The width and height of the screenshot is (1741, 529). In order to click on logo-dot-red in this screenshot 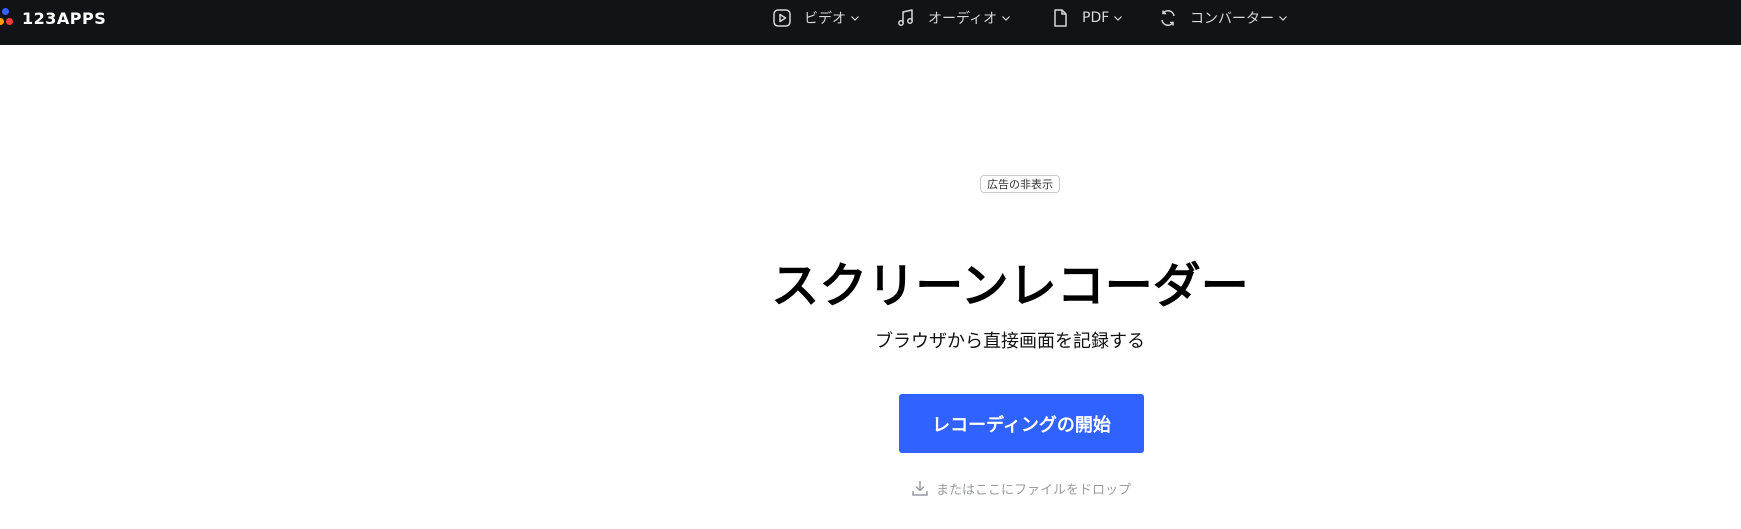, I will do `click(9, 21)`.